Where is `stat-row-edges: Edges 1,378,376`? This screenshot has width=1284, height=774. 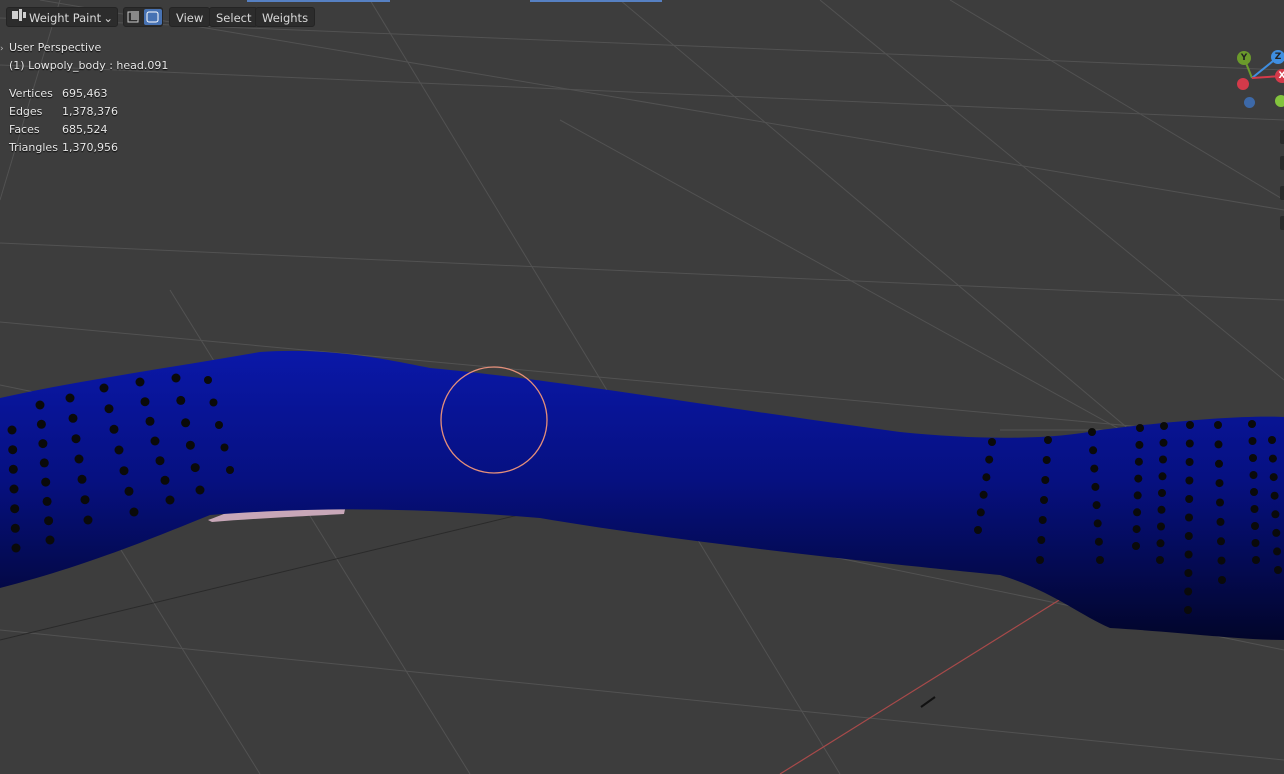 stat-row-edges: Edges 1,378,376 is located at coordinates (88, 112).